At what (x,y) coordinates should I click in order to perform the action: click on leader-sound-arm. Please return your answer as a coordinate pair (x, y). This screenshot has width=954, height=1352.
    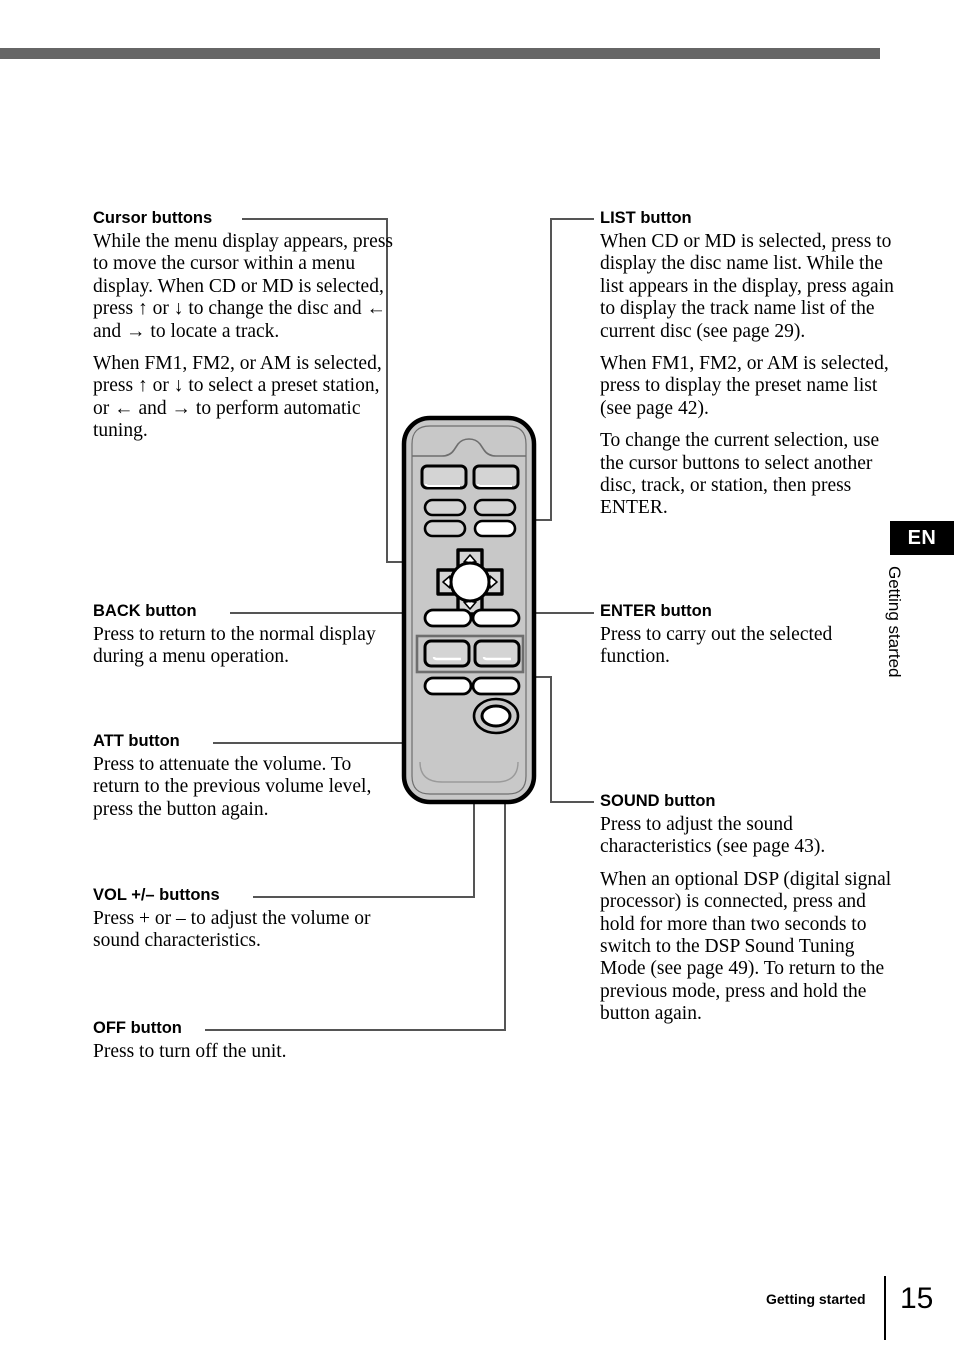
    Looking at the image, I should click on (572, 802).